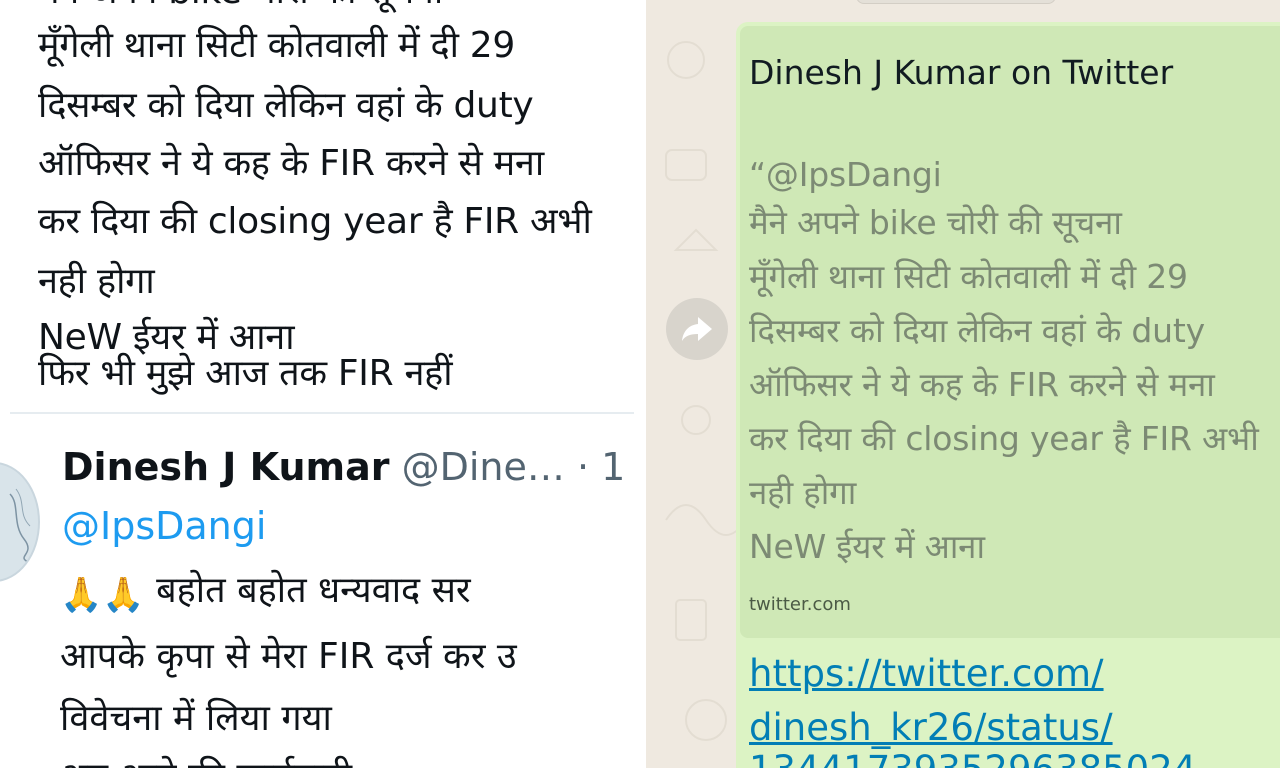 The image size is (1280, 768). I want to click on link-preview-text-line: दिसम्बर को दिया लेकिन वहां के duty, so click(977, 330).